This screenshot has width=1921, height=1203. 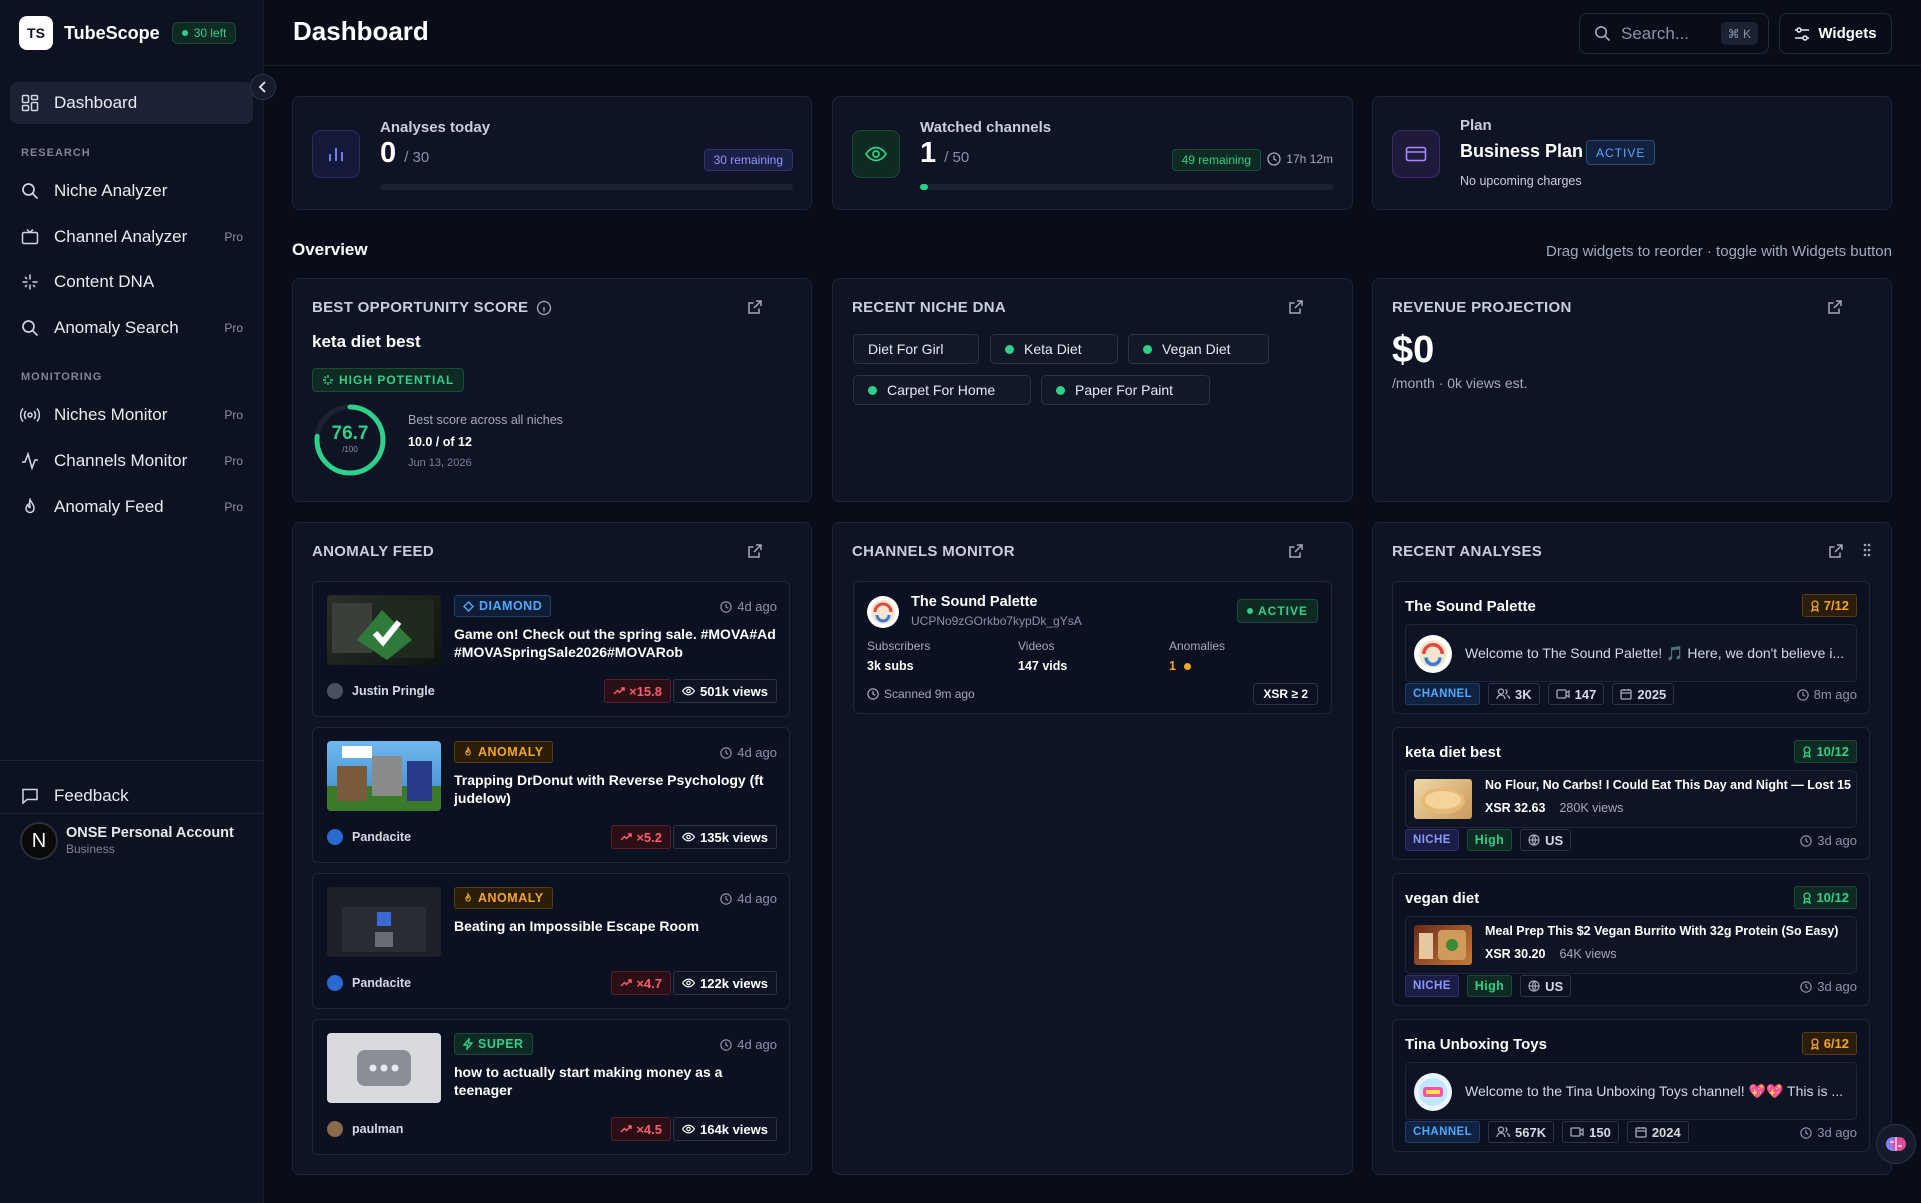 What do you see at coordinates (1282, 611) in the screenshot?
I see `status-text: ACTIVE` at bounding box center [1282, 611].